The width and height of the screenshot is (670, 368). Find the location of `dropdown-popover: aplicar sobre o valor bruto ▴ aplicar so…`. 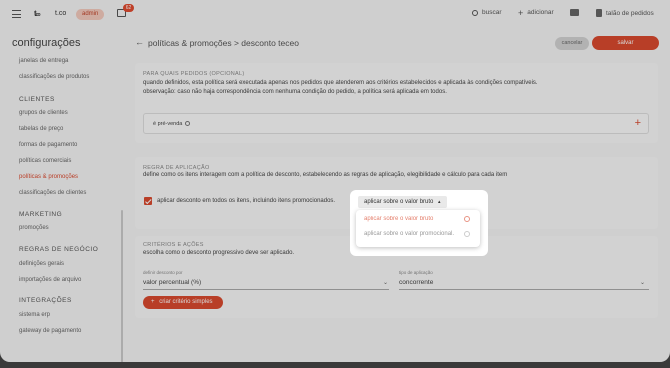

dropdown-popover: aplicar sobre o valor bruto ▴ aplicar so… is located at coordinates (419, 223).